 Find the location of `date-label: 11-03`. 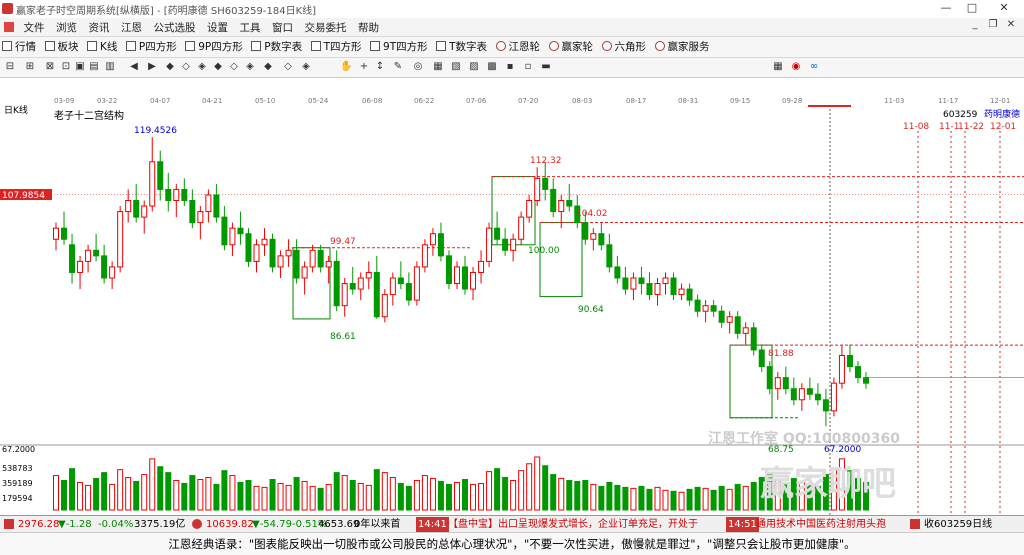

date-label: 11-03 is located at coordinates (894, 101).